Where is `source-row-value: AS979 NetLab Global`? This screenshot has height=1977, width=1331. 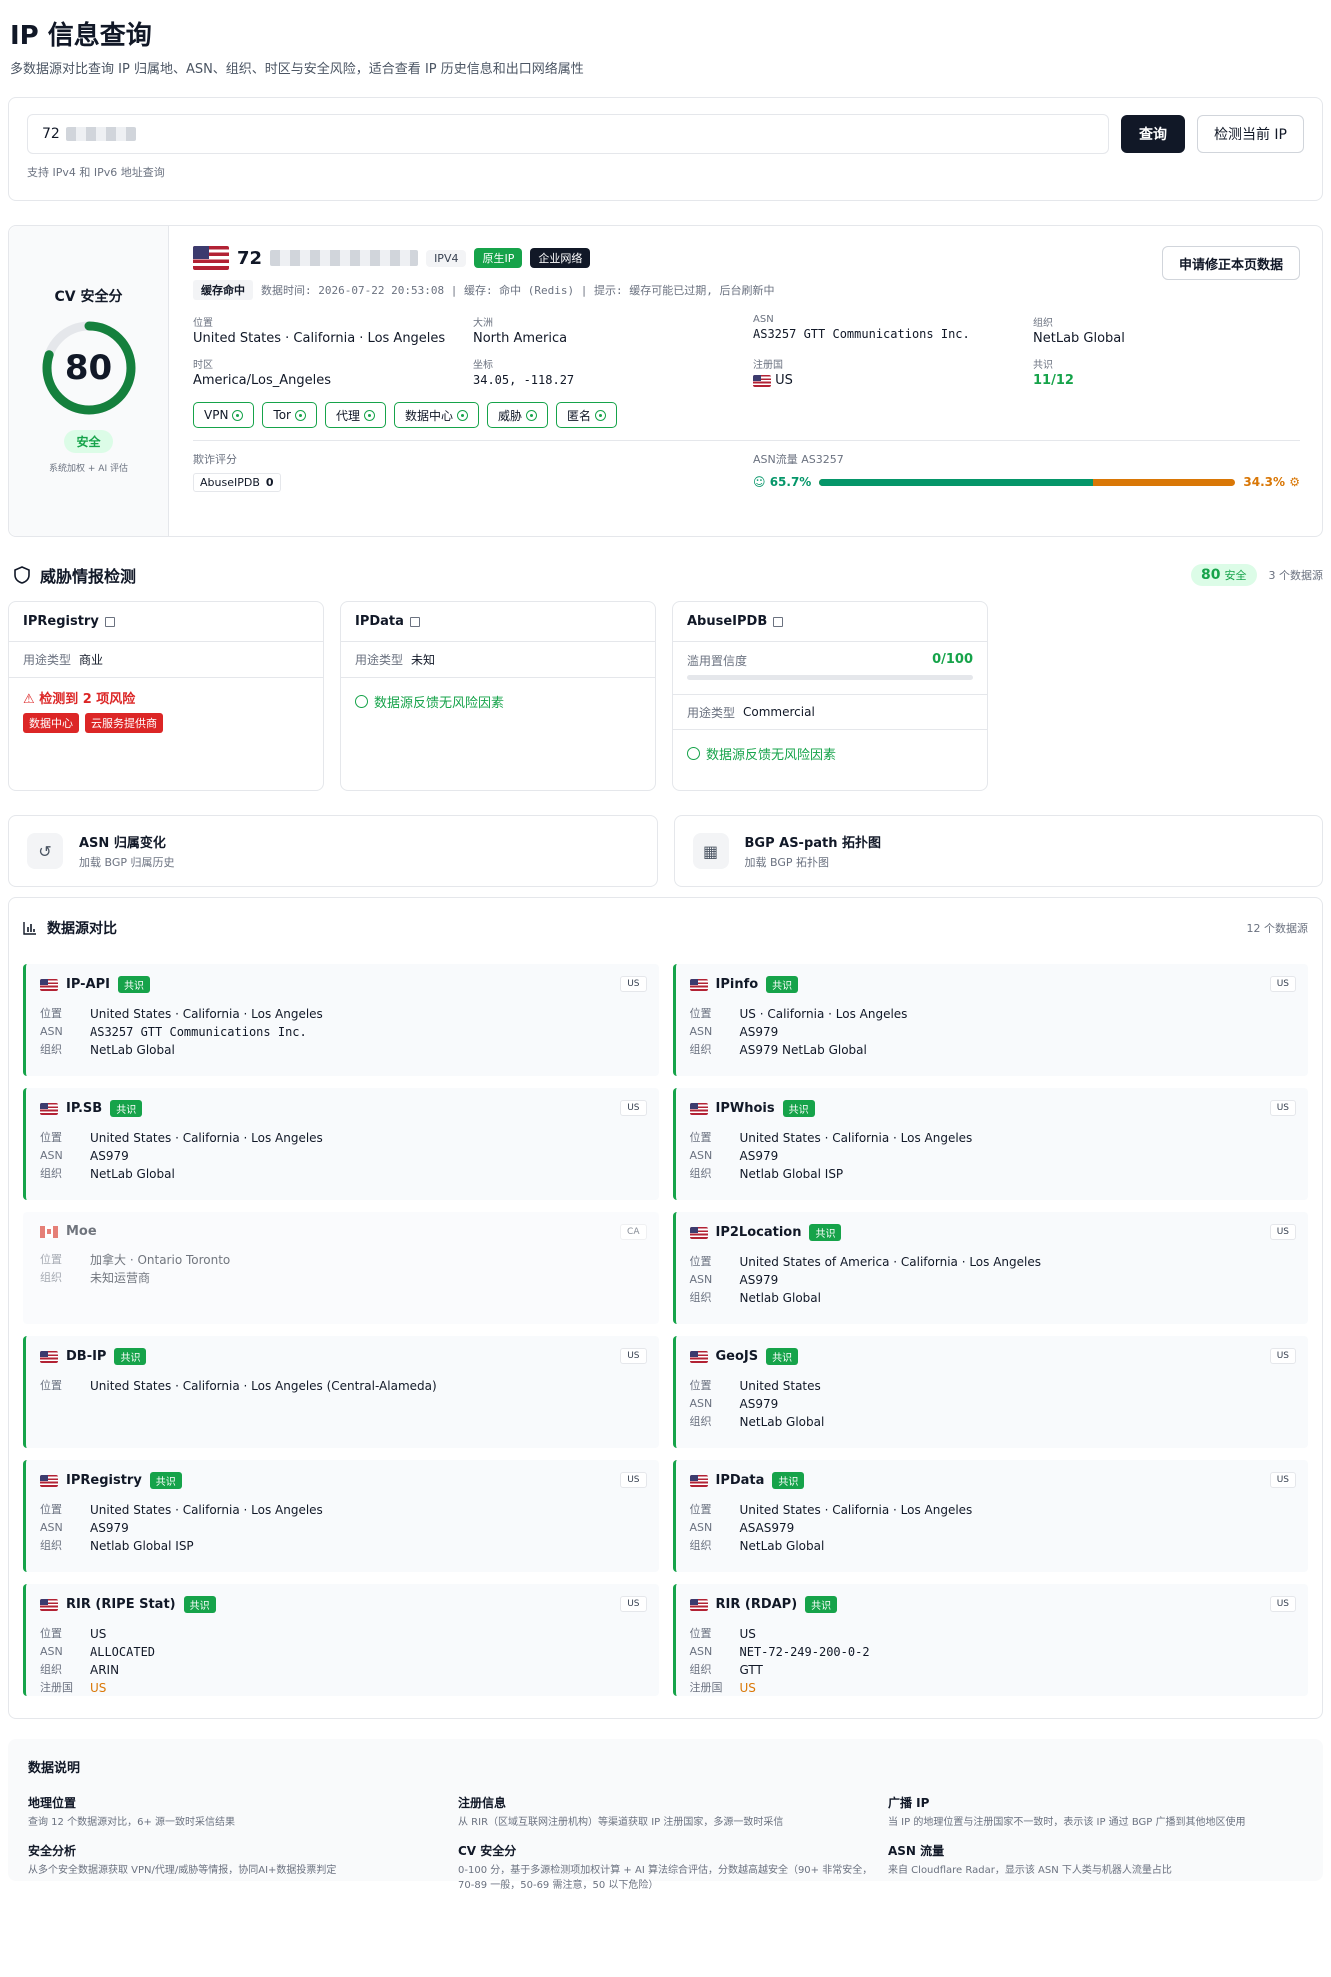
source-row-value: AS979 NetLab Global is located at coordinates (803, 1050).